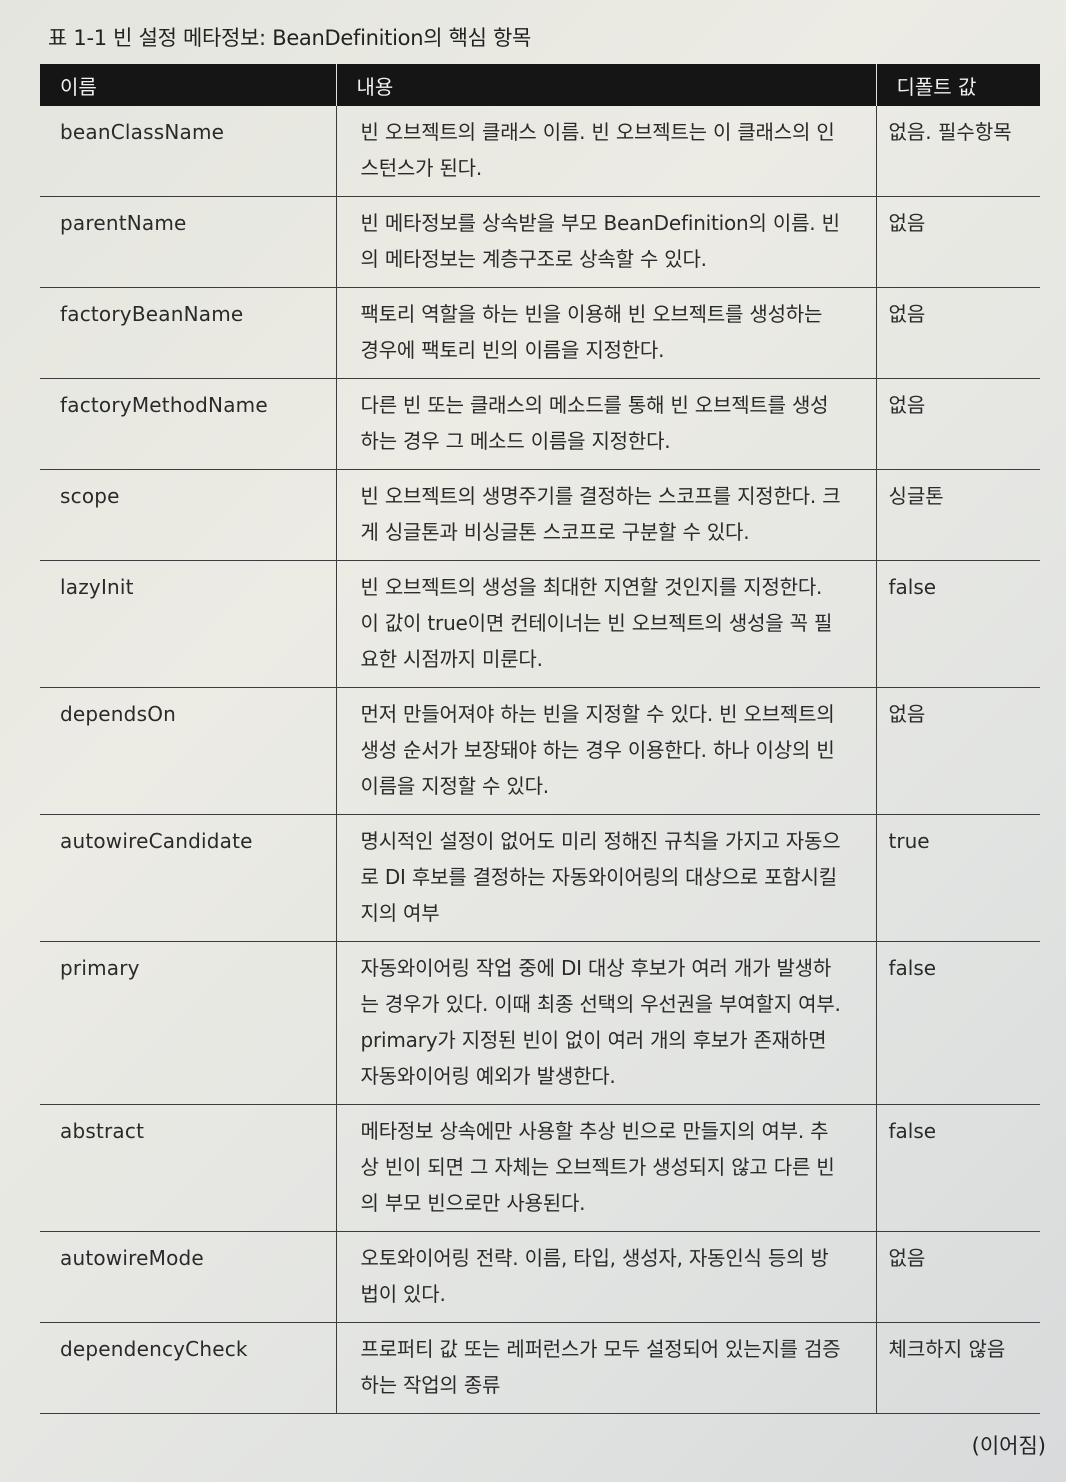 This screenshot has height=1482, width=1066. Describe the element at coordinates (188, 1023) in the screenshot. I see `property-name: primary` at that location.